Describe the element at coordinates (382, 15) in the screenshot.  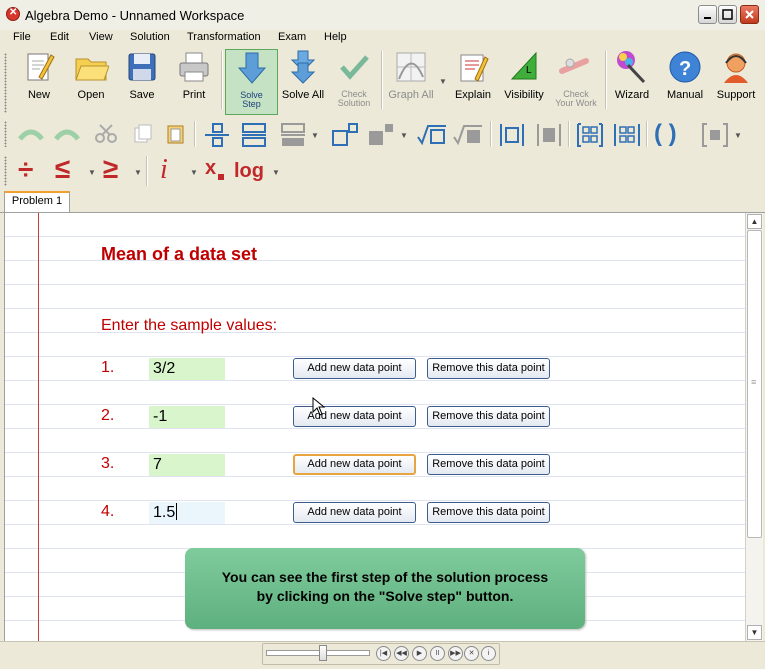
I see `title-bar: Algebra Demo - Unnamed Workspace` at that location.